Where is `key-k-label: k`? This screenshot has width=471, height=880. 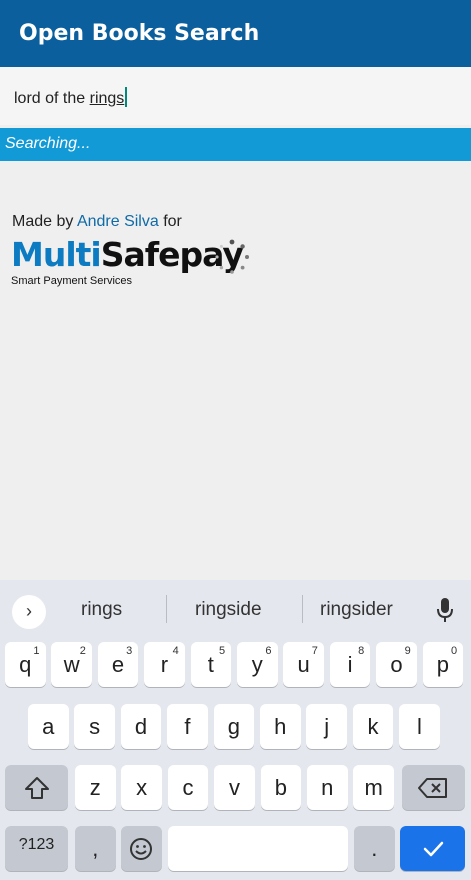
key-k-label: k is located at coordinates (373, 726).